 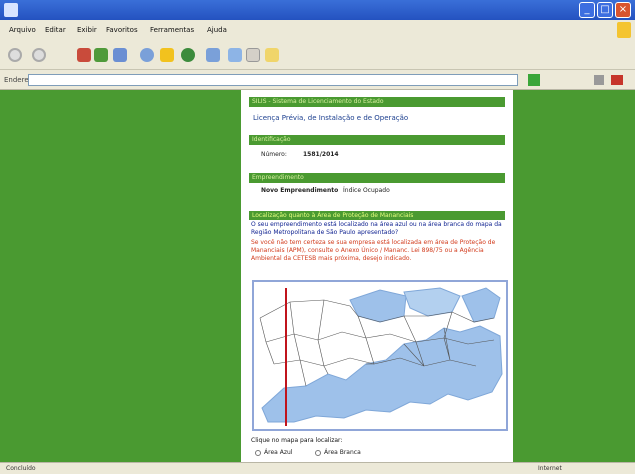 I want to click on menu-item-editar: Editar, so click(x=55, y=30).